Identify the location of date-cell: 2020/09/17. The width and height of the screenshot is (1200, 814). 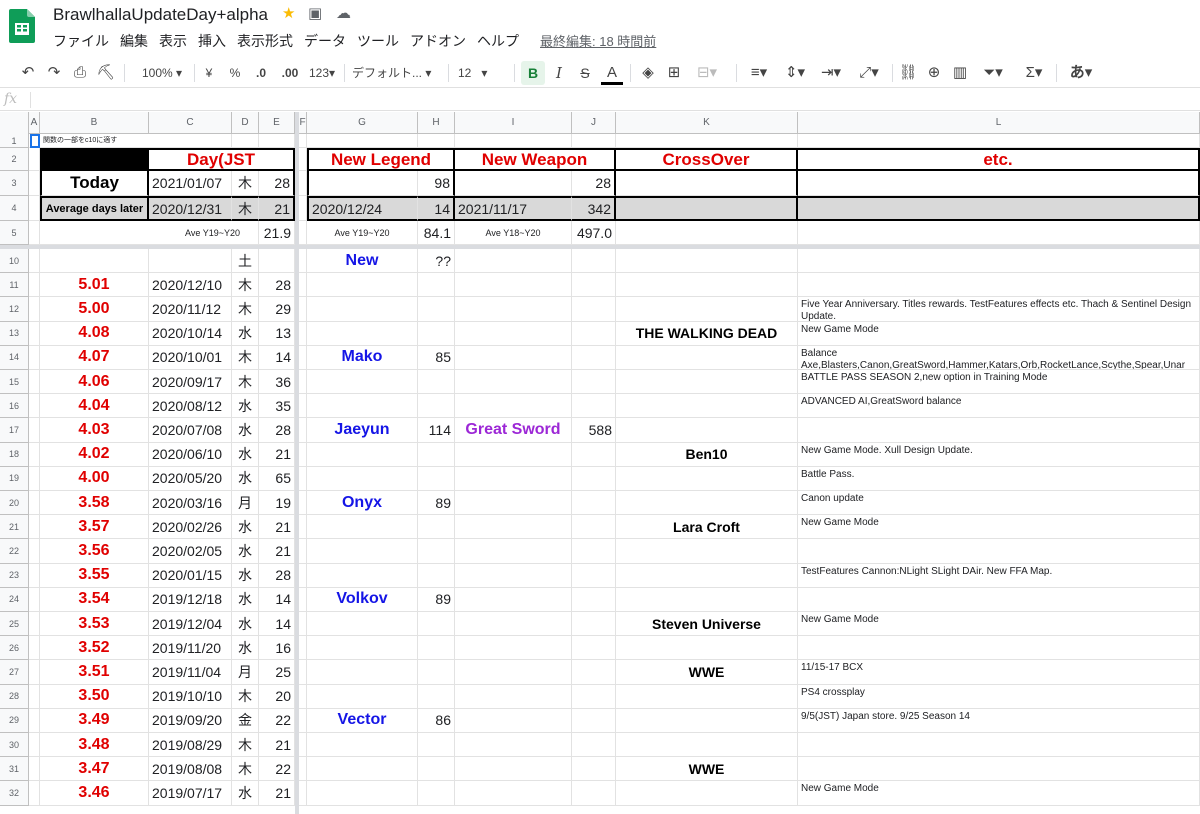
(190, 382).